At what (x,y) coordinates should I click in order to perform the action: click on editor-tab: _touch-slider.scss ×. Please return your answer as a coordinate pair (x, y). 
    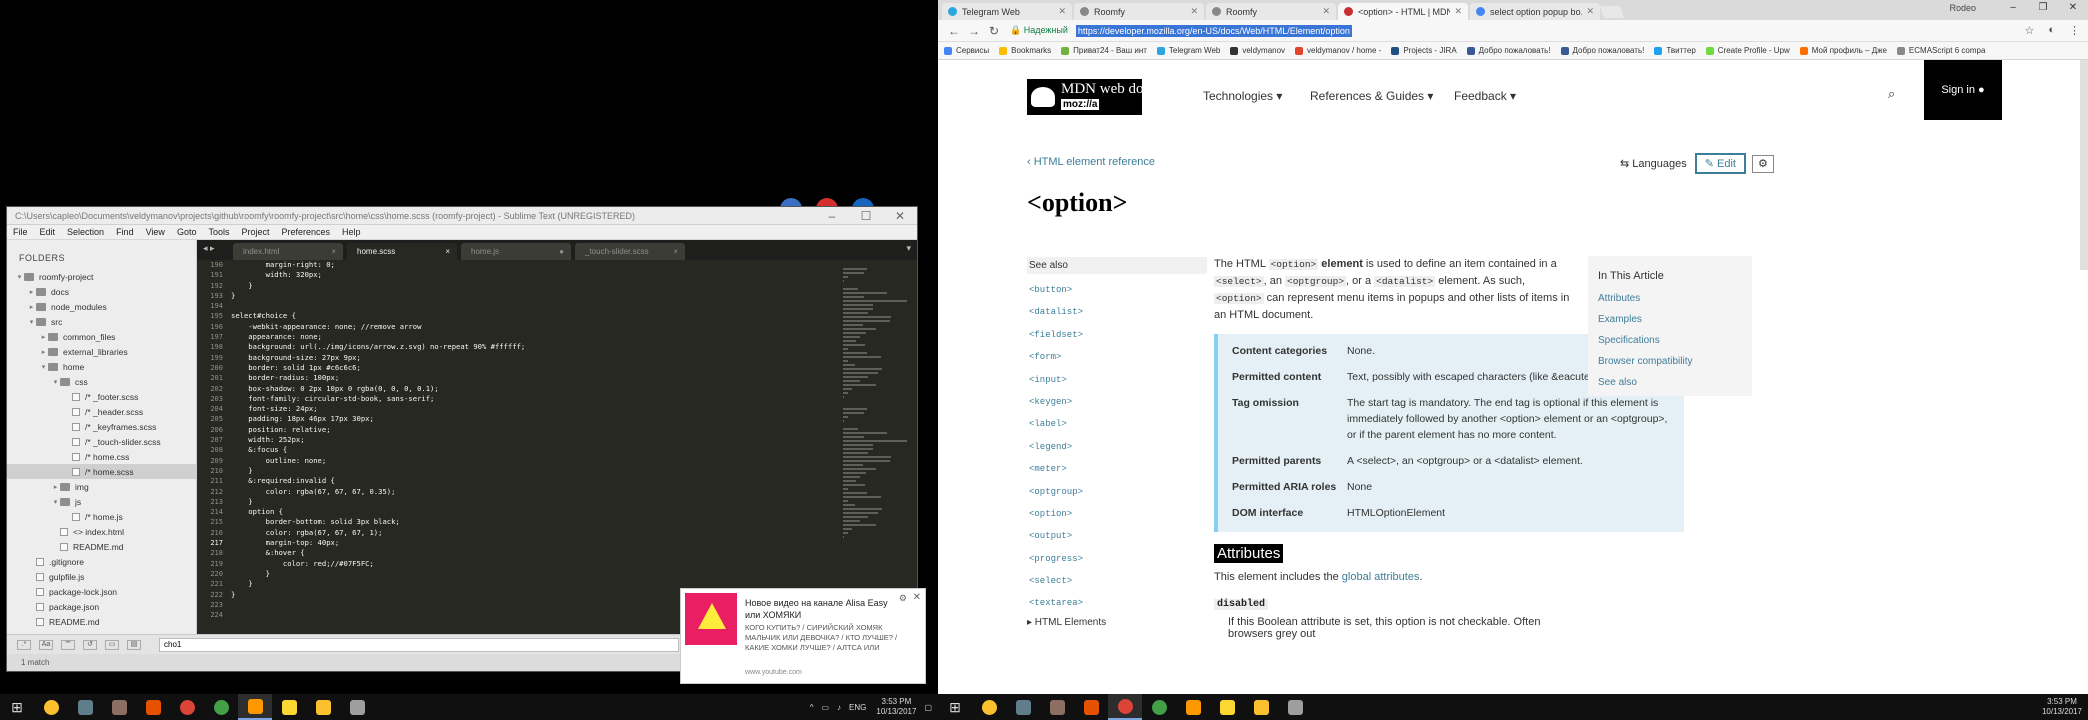
    Looking at the image, I should click on (630, 251).